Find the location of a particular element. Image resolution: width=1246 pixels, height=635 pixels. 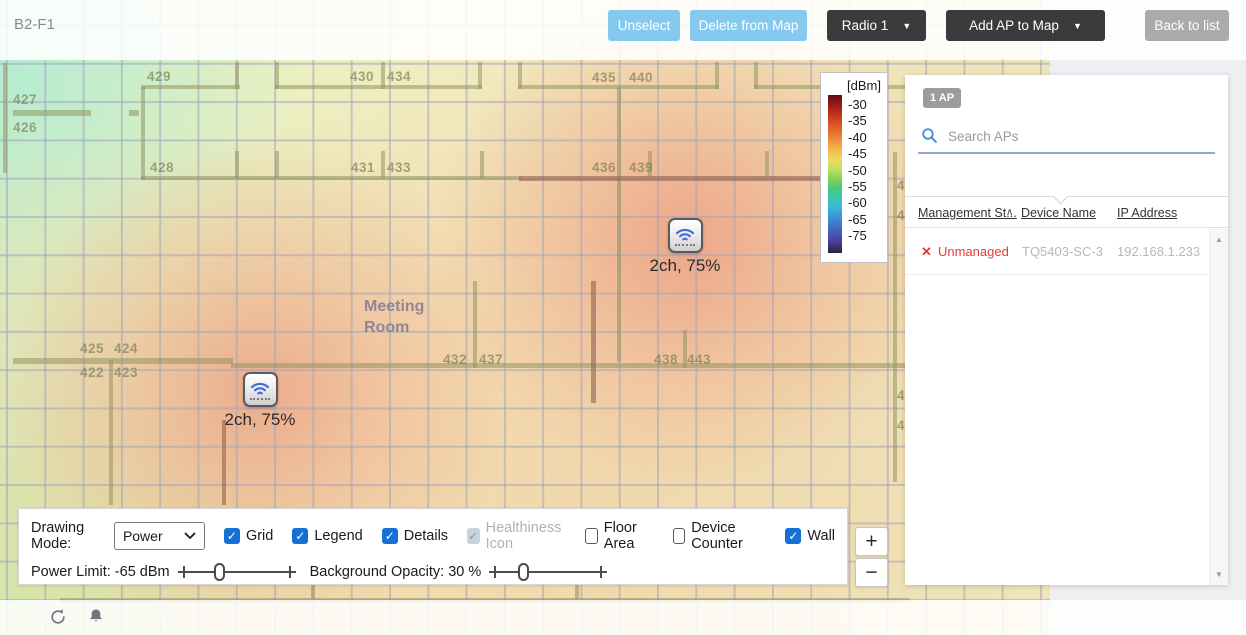

drawing-mode-label: Drawing Mode: is located at coordinates (58, 536).